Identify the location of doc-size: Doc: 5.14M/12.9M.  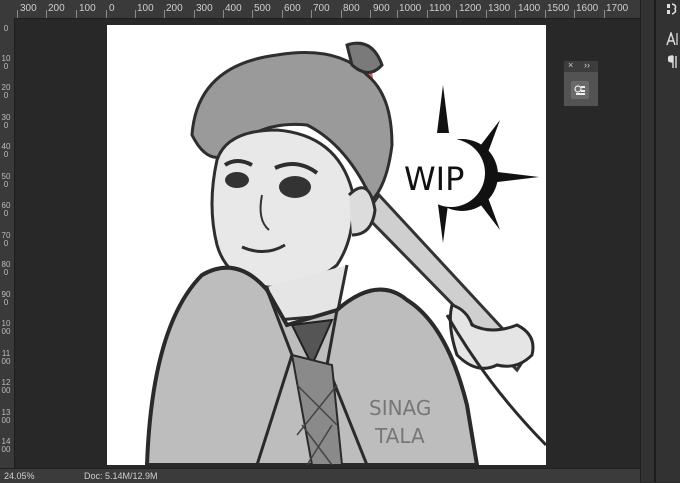
(121, 476).